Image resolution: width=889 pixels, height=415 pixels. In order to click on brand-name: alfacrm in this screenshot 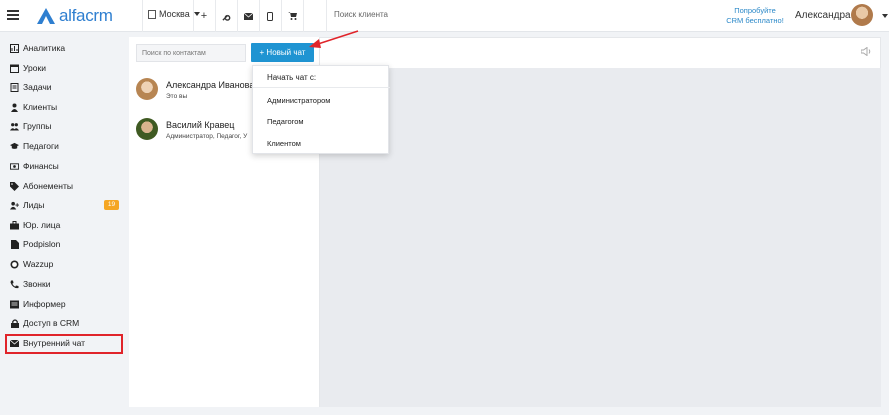, I will do `click(86, 15)`.